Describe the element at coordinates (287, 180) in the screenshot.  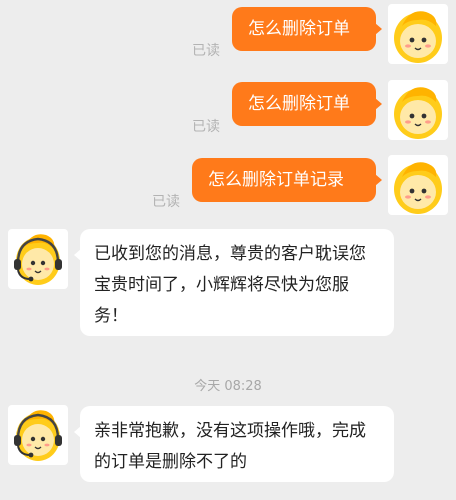
I see `outgoing-message-bubble: 怎么删除订单记录` at that location.